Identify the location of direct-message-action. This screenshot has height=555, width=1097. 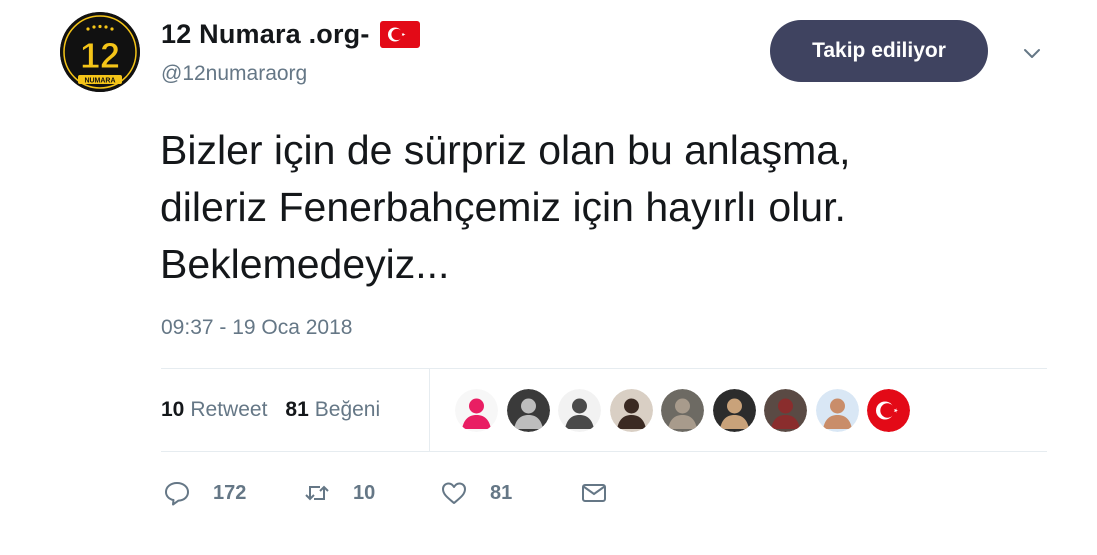
(594, 493).